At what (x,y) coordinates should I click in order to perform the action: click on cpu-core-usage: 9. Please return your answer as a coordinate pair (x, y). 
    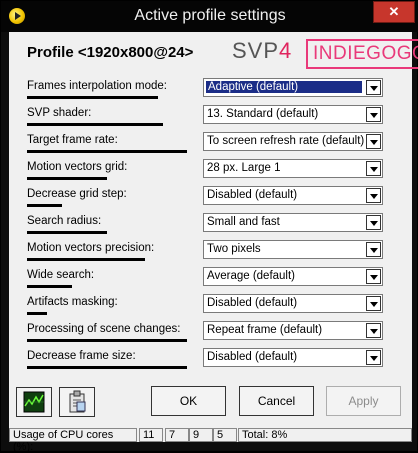
    Looking at the image, I should click on (201, 435).